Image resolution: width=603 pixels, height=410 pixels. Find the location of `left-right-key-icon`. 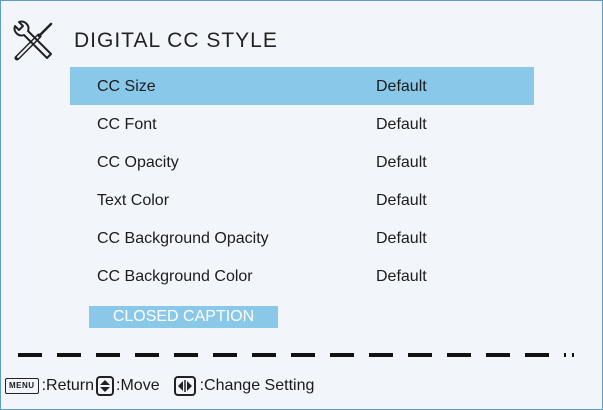

left-right-key-icon is located at coordinates (184, 386).